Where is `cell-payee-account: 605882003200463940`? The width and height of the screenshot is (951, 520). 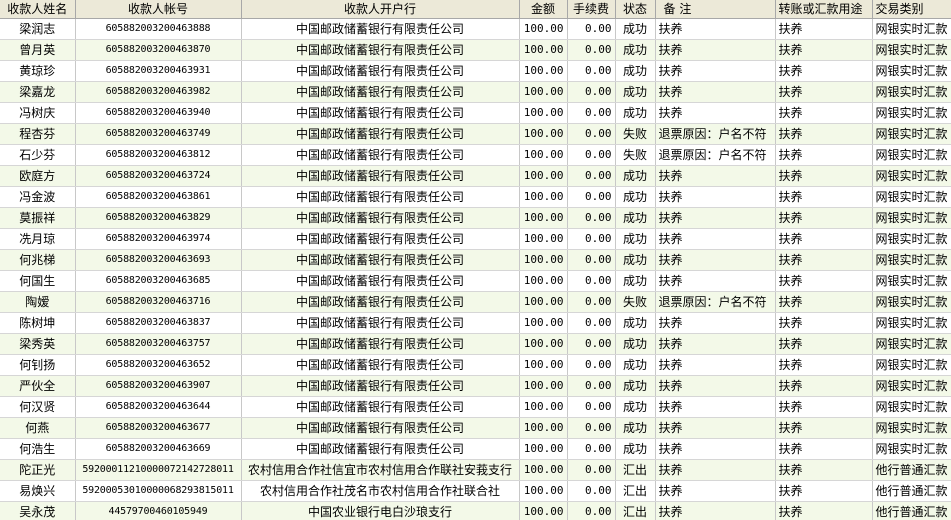 cell-payee-account: 605882003200463940 is located at coordinates (158, 113).